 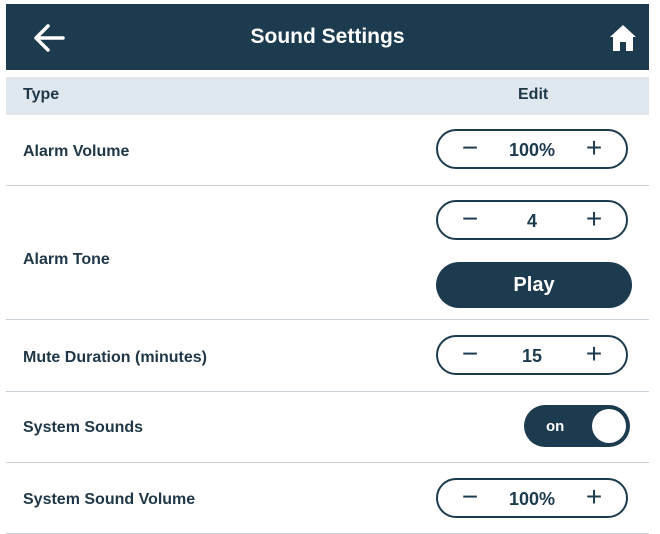 I want to click on alarm-tone-label: Alarm Tone, so click(x=66, y=259).